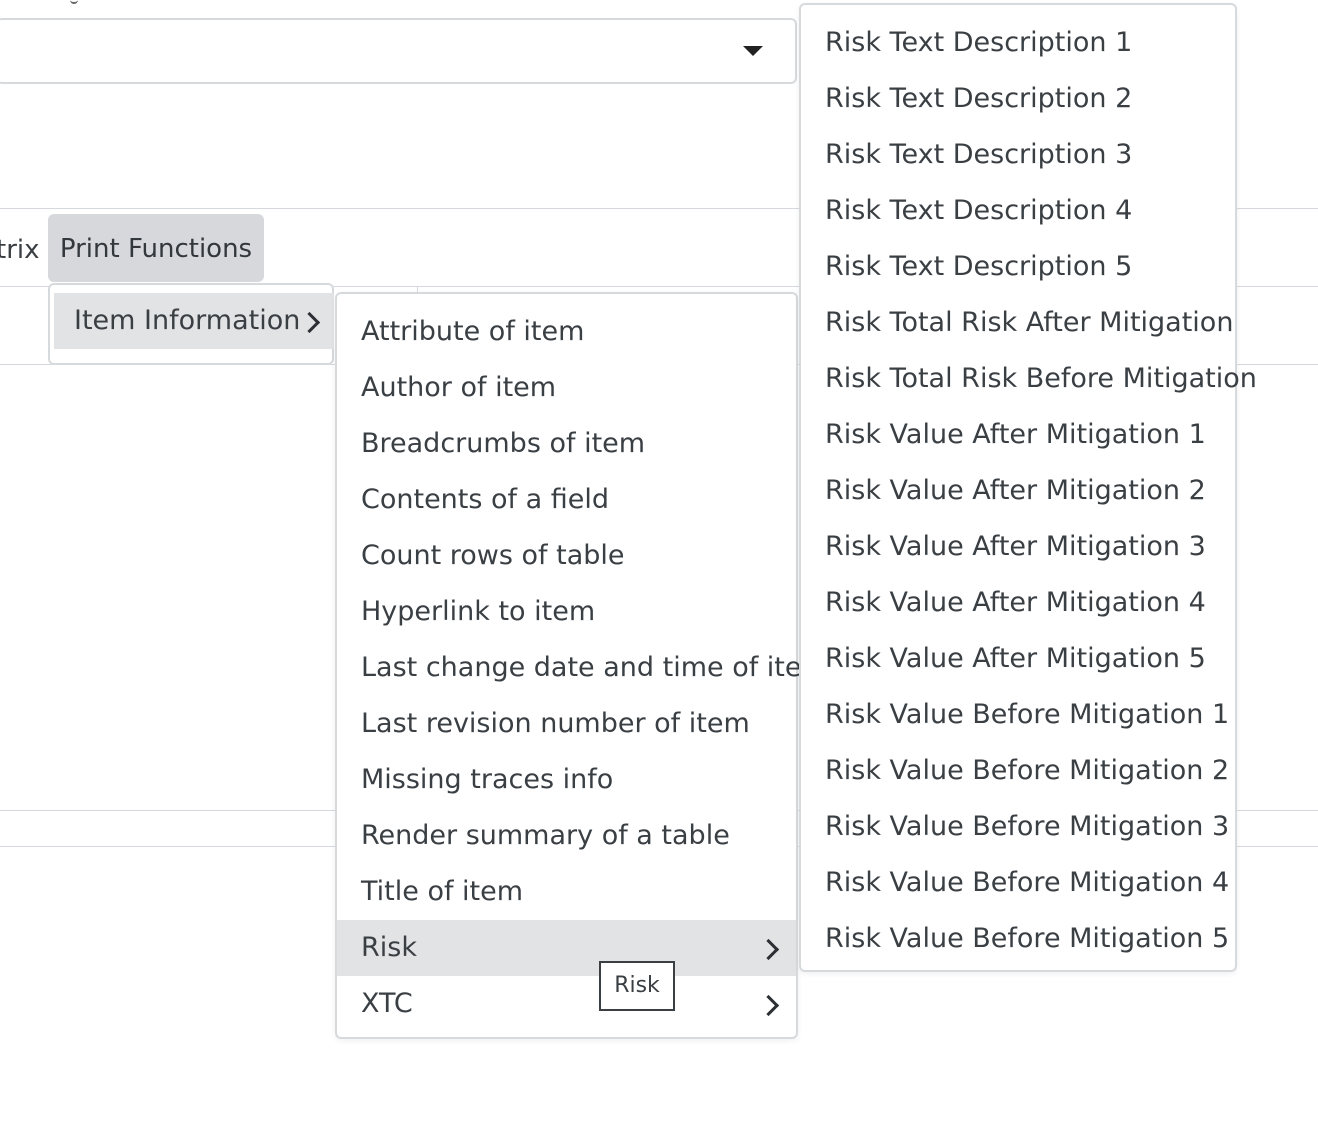 This screenshot has height=1125, width=1318. I want to click on risk-menu-item: Risk Value After Mitigation 1, so click(1018, 435).